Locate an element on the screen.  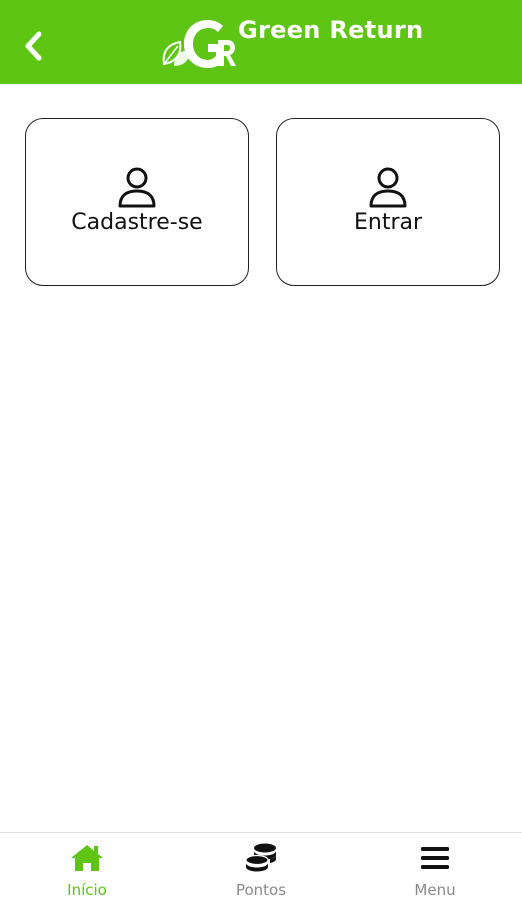
nav-label-menu: Menu is located at coordinates (435, 890).